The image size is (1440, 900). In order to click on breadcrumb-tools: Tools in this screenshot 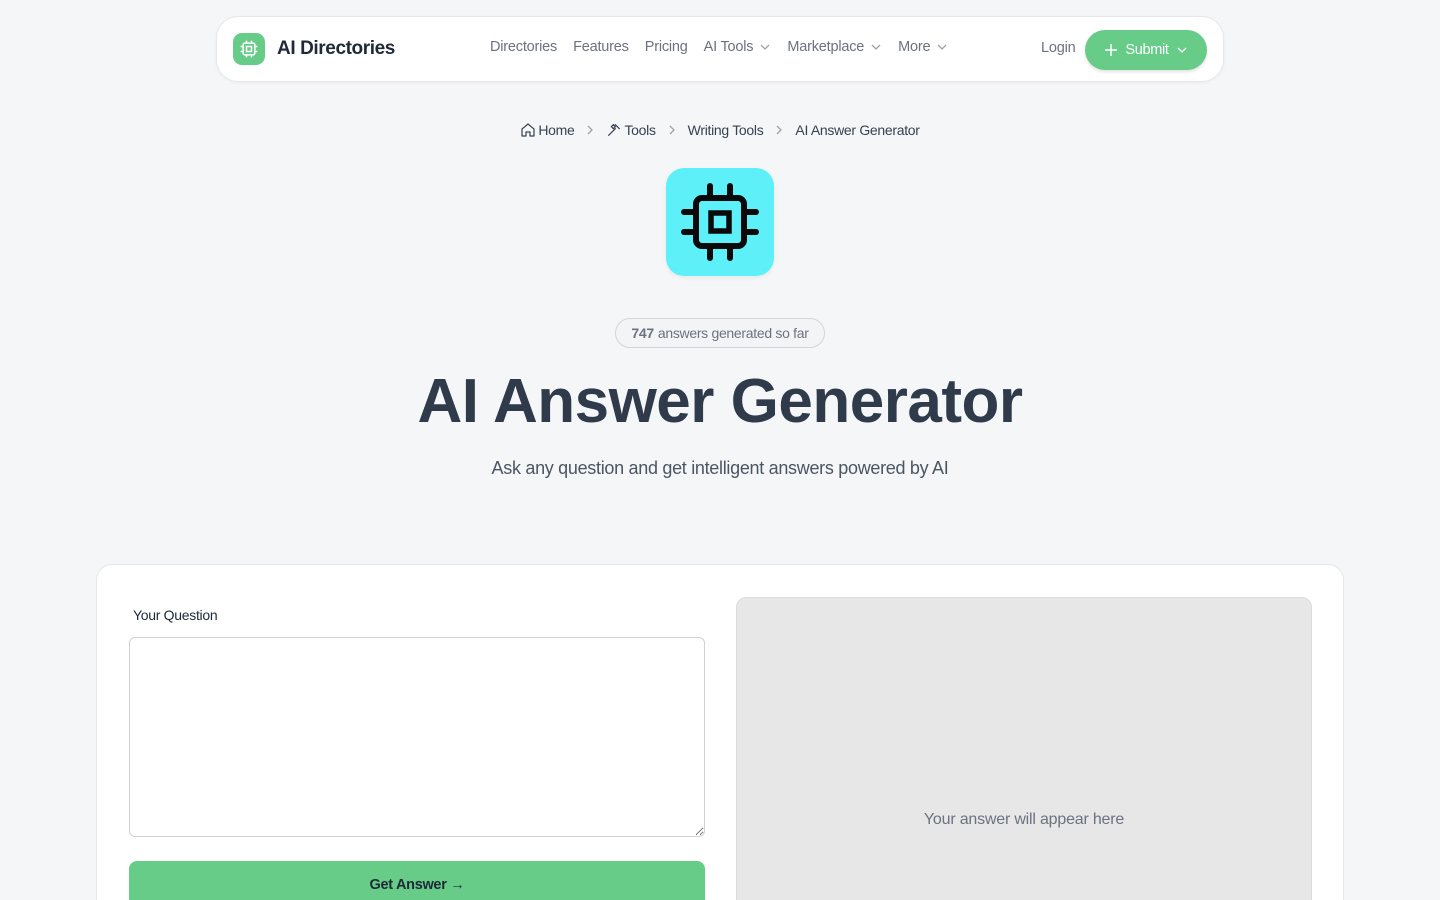, I will do `click(631, 130)`.